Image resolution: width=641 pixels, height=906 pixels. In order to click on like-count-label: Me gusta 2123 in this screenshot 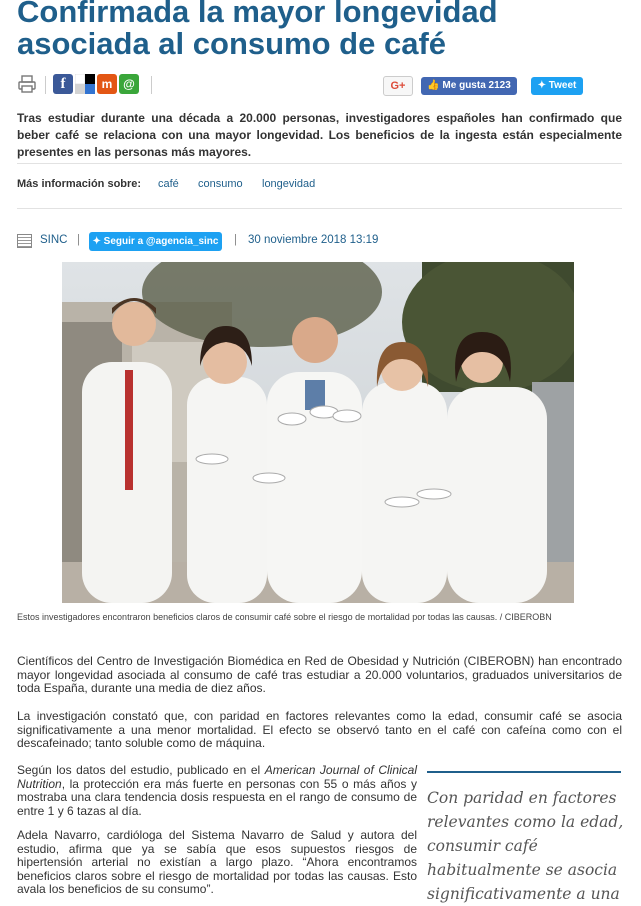, I will do `click(476, 85)`.